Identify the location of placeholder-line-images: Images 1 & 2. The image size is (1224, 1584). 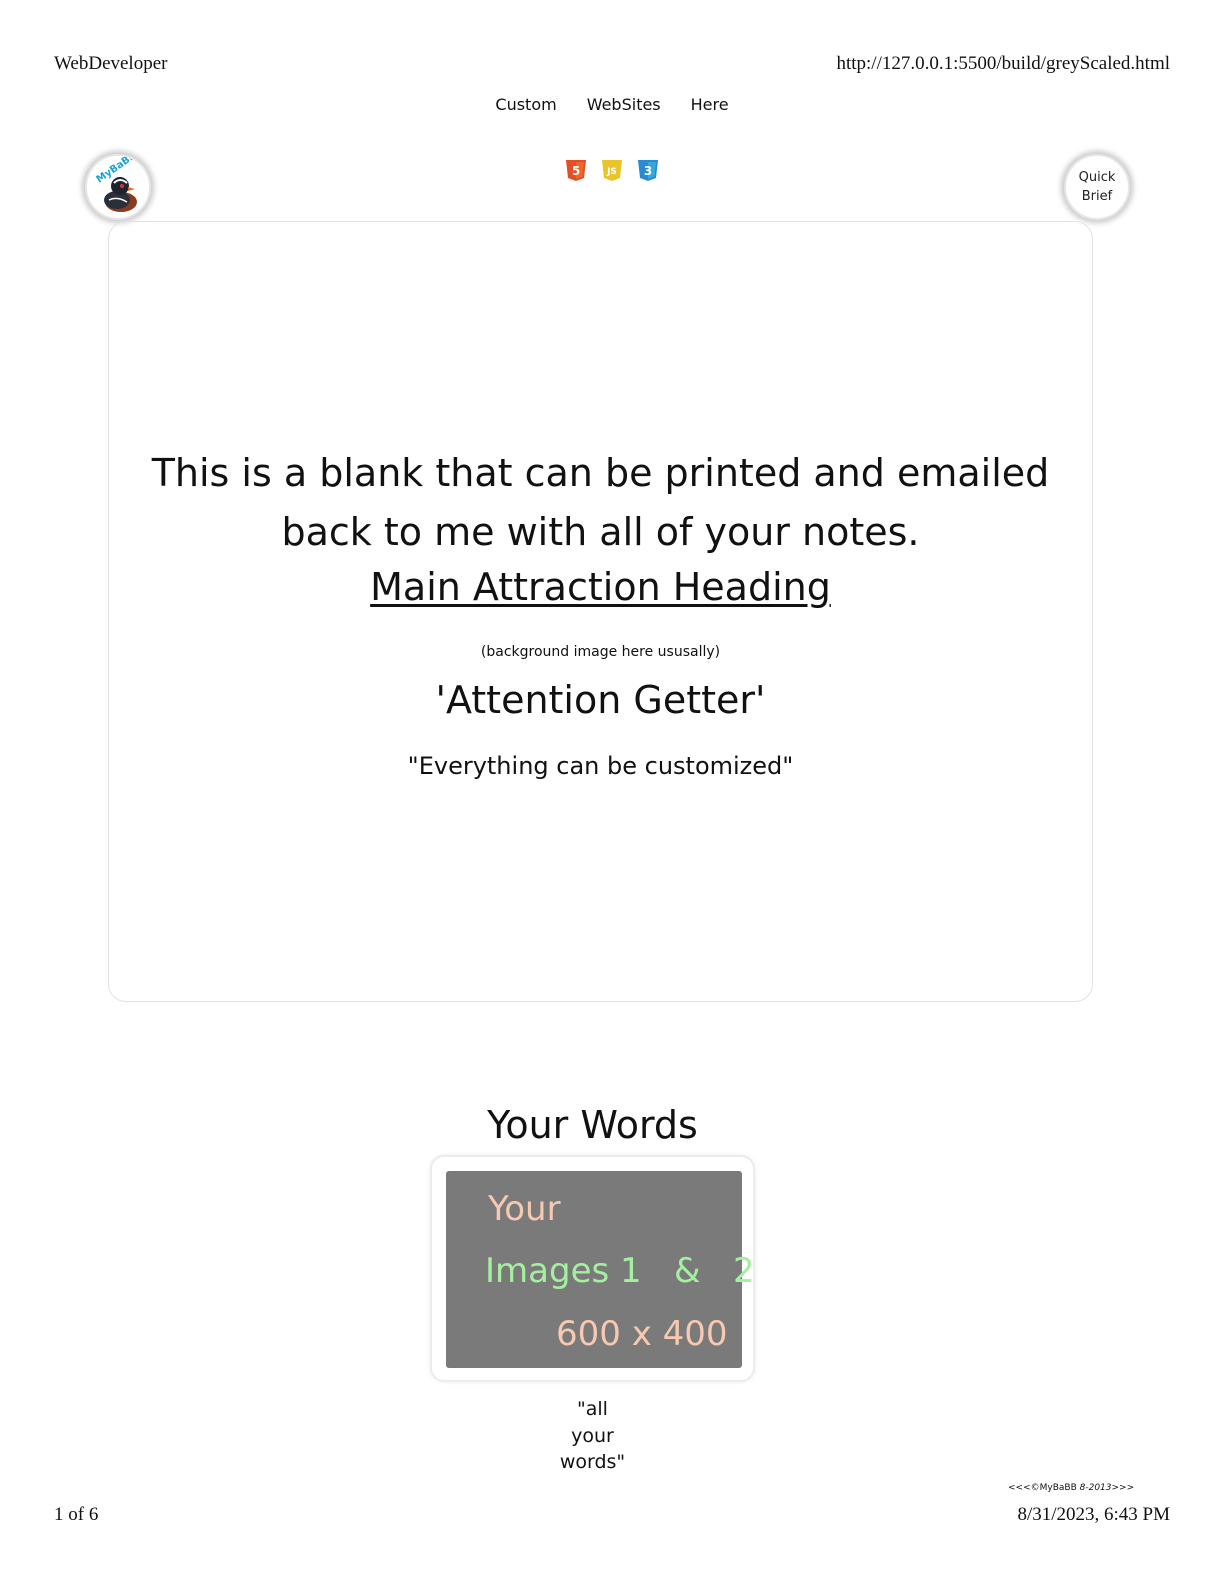
(620, 1271).